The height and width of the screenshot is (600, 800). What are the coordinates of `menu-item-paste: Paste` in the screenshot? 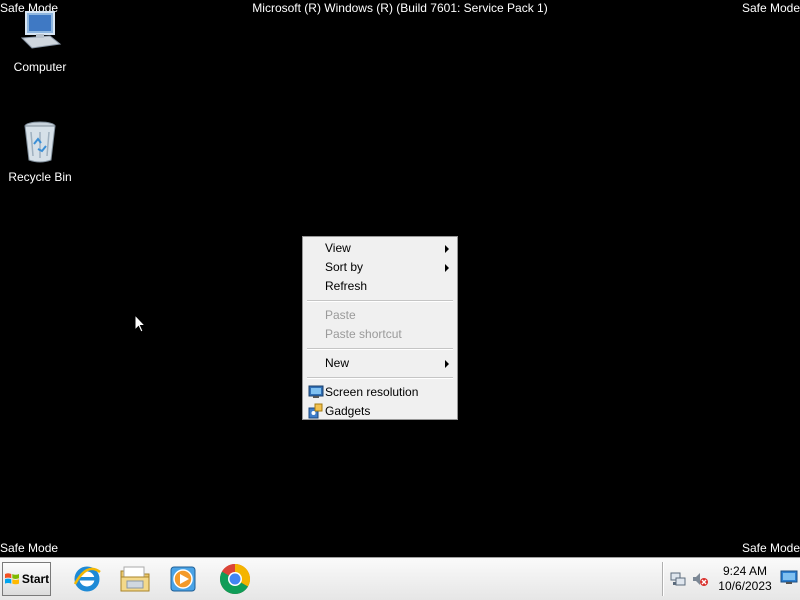 It's located at (380, 315).